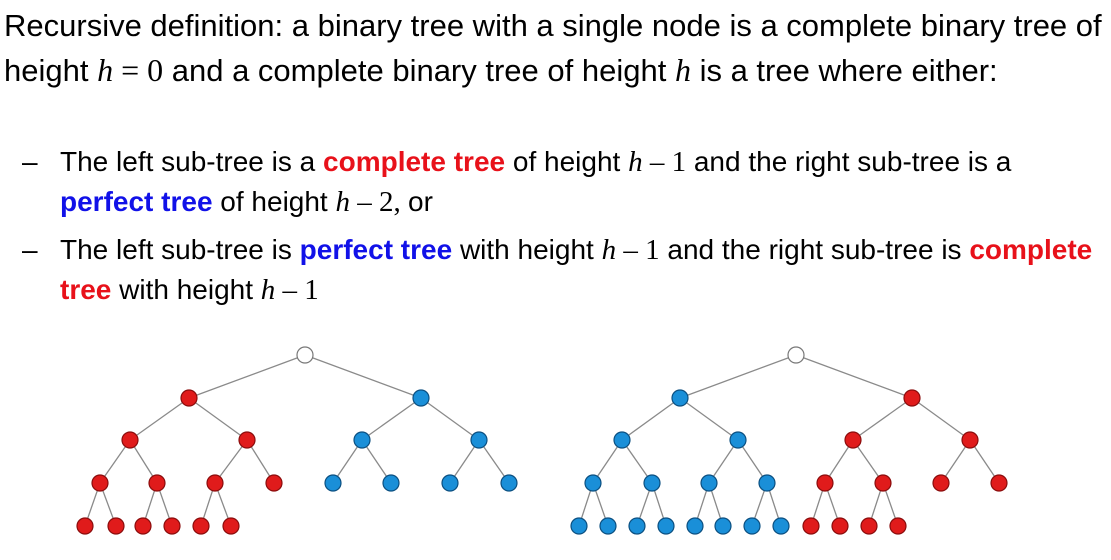  Describe the element at coordinates (192, 161) in the screenshot. I see `bullet-1-text-1: The left sub-tree is a` at that location.